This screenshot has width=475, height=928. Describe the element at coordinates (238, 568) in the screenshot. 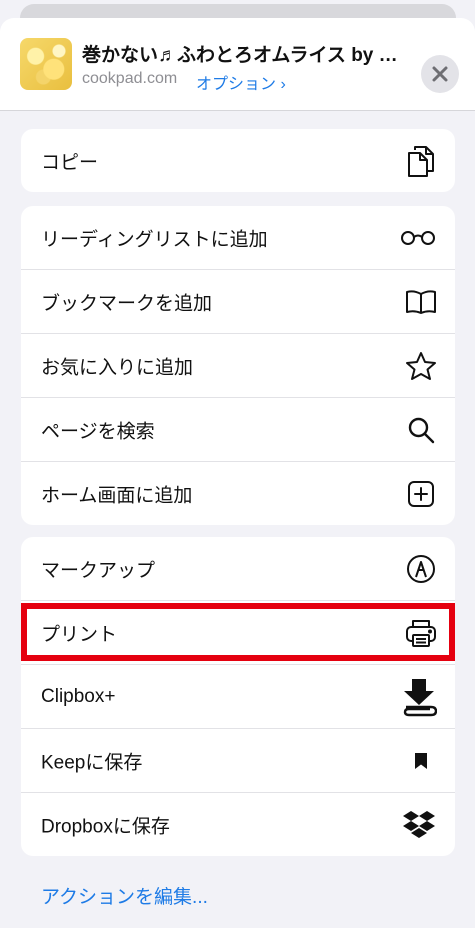

I see `action-markup: マークアップ` at that location.